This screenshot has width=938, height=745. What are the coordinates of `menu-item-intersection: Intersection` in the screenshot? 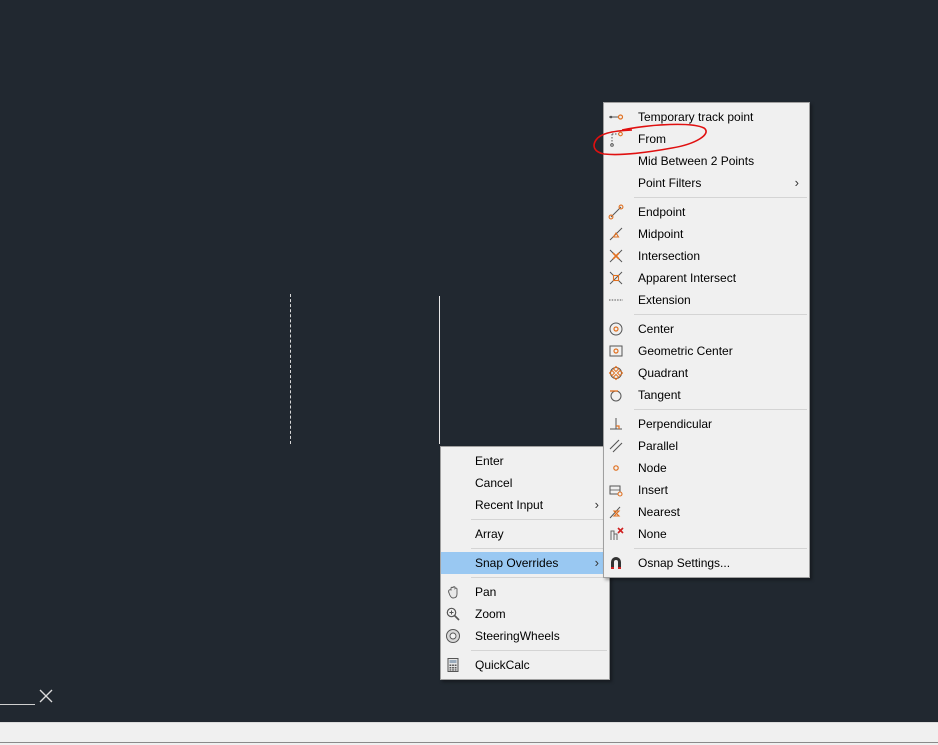 It's located at (706, 256).